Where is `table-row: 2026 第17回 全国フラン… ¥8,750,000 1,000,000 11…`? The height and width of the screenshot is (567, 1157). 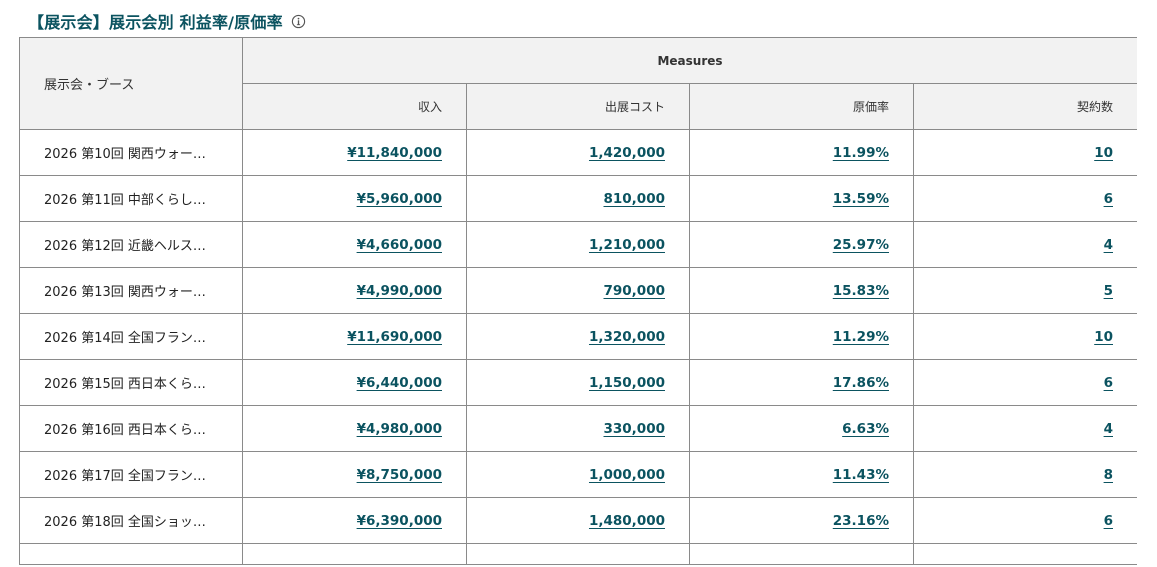 table-row: 2026 第17回 全国フラン… ¥8,750,000 1,000,000 11… is located at coordinates (578, 474).